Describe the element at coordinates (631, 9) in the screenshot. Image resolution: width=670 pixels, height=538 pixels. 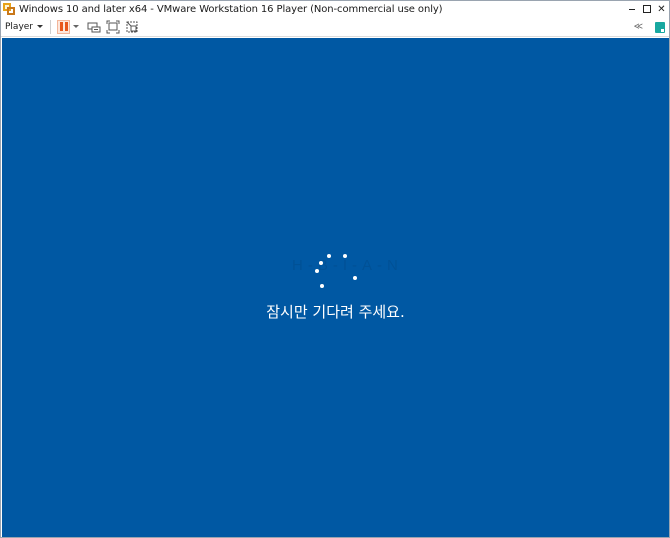
I see `minimize-button` at that location.